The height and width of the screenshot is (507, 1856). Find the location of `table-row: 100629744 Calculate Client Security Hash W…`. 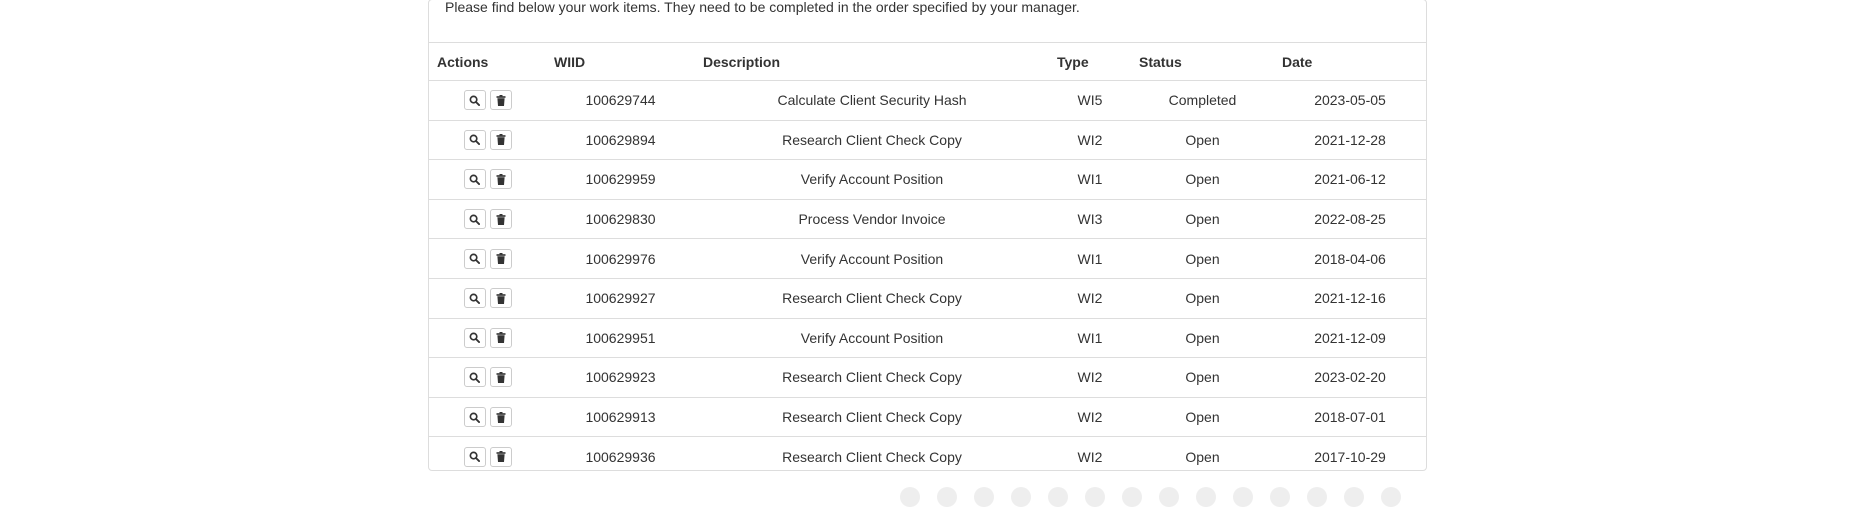

table-row: 100629744 Calculate Client Security Hash W… is located at coordinates (927, 100).